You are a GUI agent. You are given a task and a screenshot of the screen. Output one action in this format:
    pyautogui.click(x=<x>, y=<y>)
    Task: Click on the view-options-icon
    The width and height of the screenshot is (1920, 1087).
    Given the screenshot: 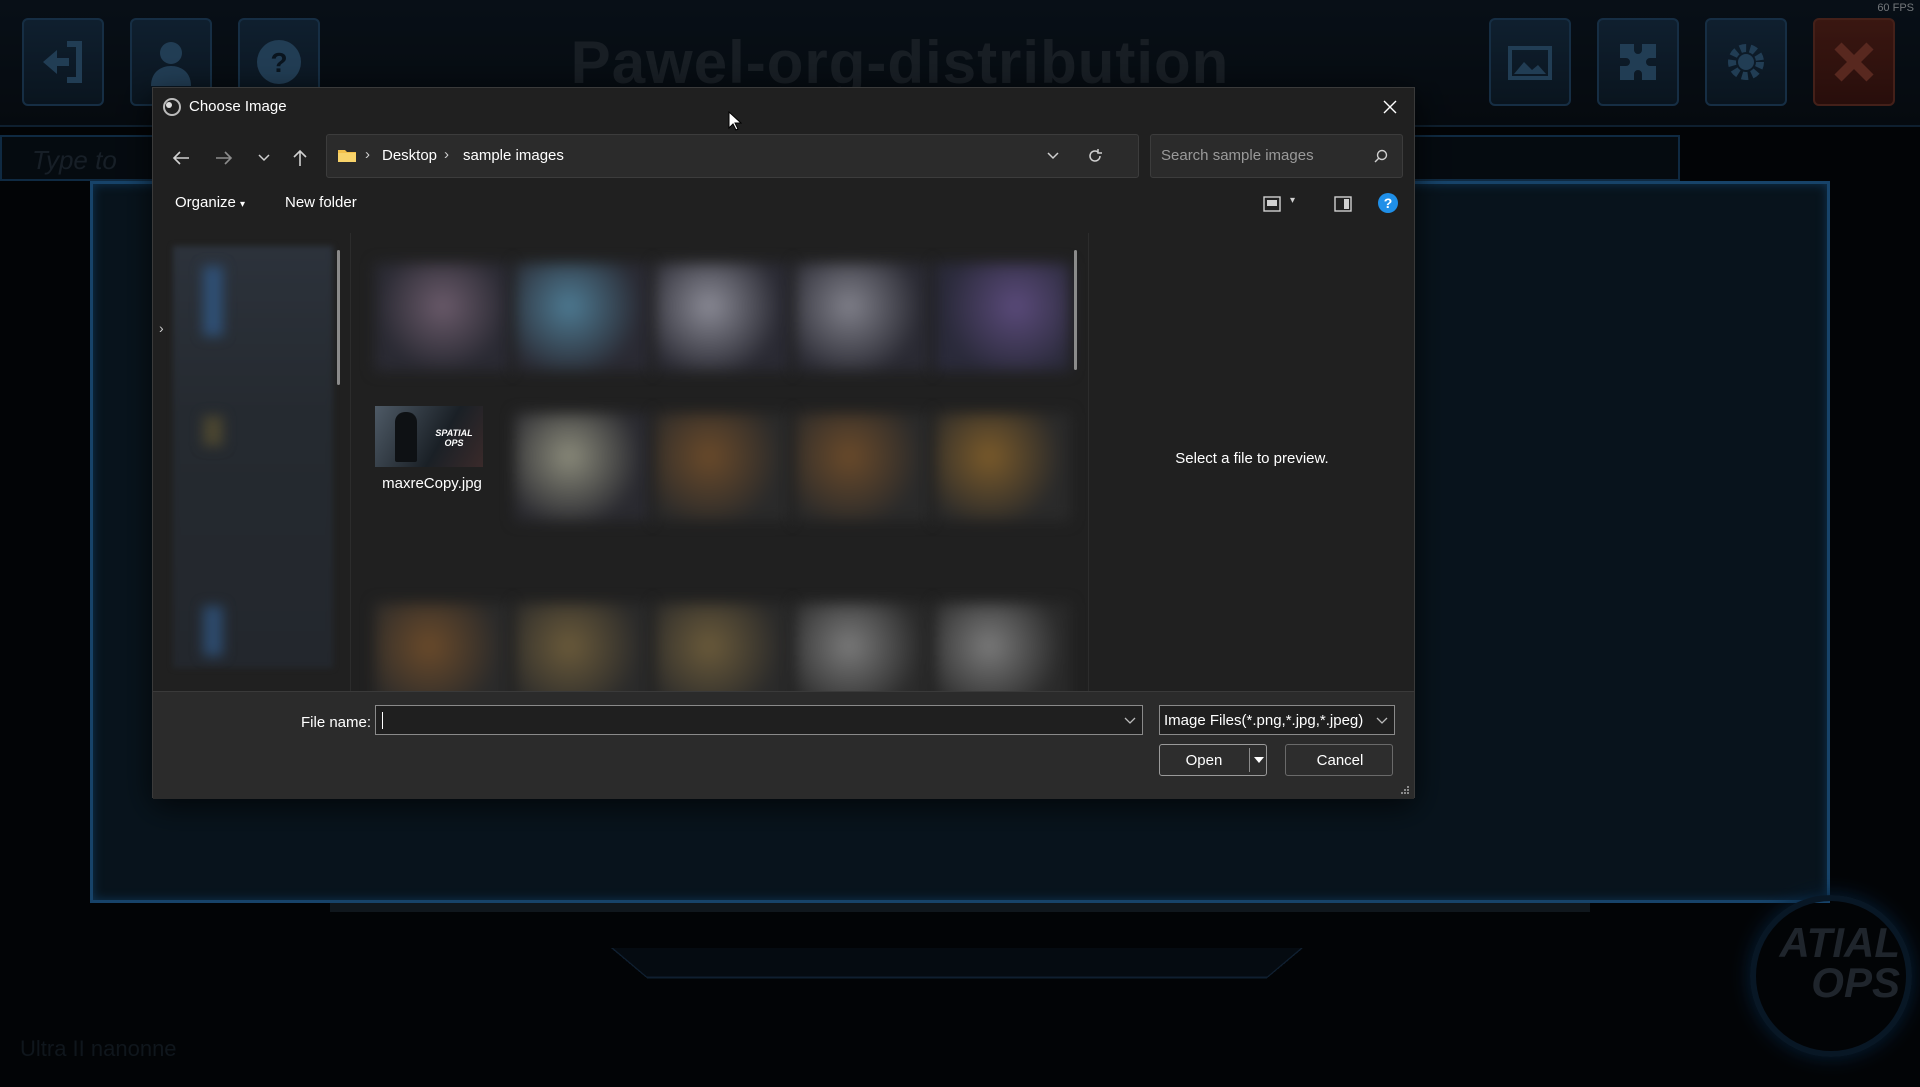 What is the action you would take?
    pyautogui.click(x=1272, y=204)
    